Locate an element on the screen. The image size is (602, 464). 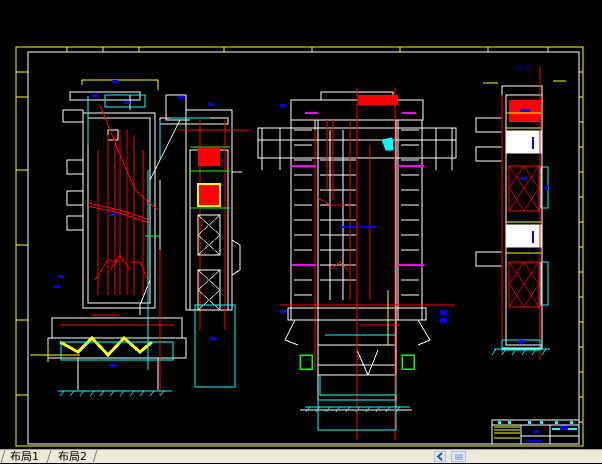
title-block is located at coordinates (535, 432).